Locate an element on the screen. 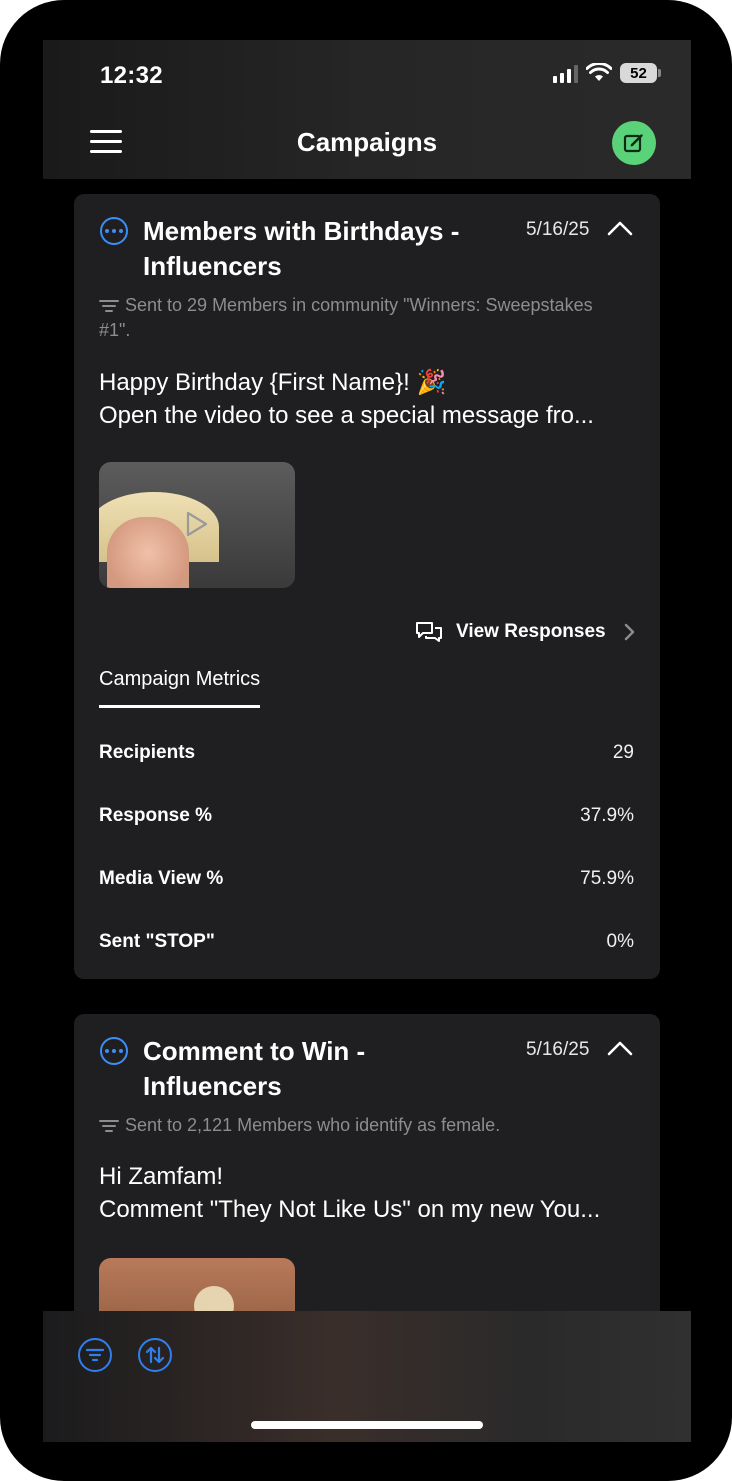 This screenshot has height=1481, width=732. battery-icon: 52 is located at coordinates (640, 73).